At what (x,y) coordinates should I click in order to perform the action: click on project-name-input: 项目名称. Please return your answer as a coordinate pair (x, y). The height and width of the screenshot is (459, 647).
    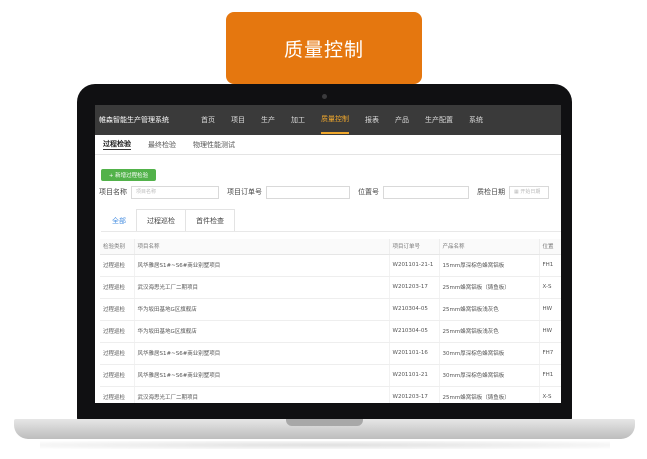
    Looking at the image, I should click on (175, 192).